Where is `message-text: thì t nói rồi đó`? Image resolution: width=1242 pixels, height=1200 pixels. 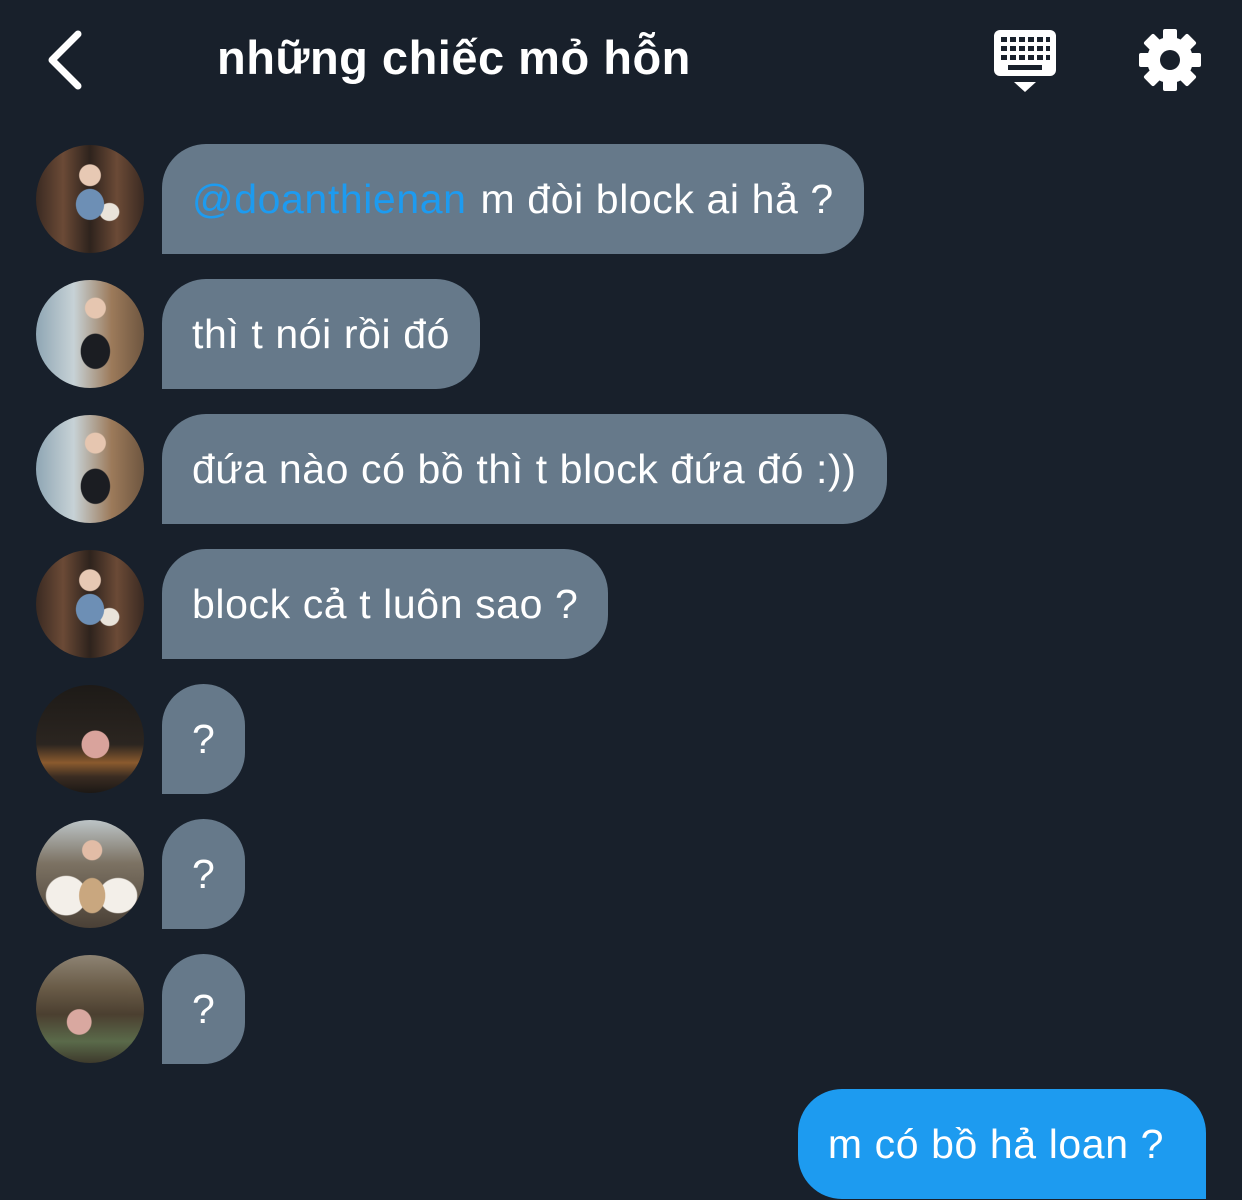 message-text: thì t nói rồi đó is located at coordinates (321, 333).